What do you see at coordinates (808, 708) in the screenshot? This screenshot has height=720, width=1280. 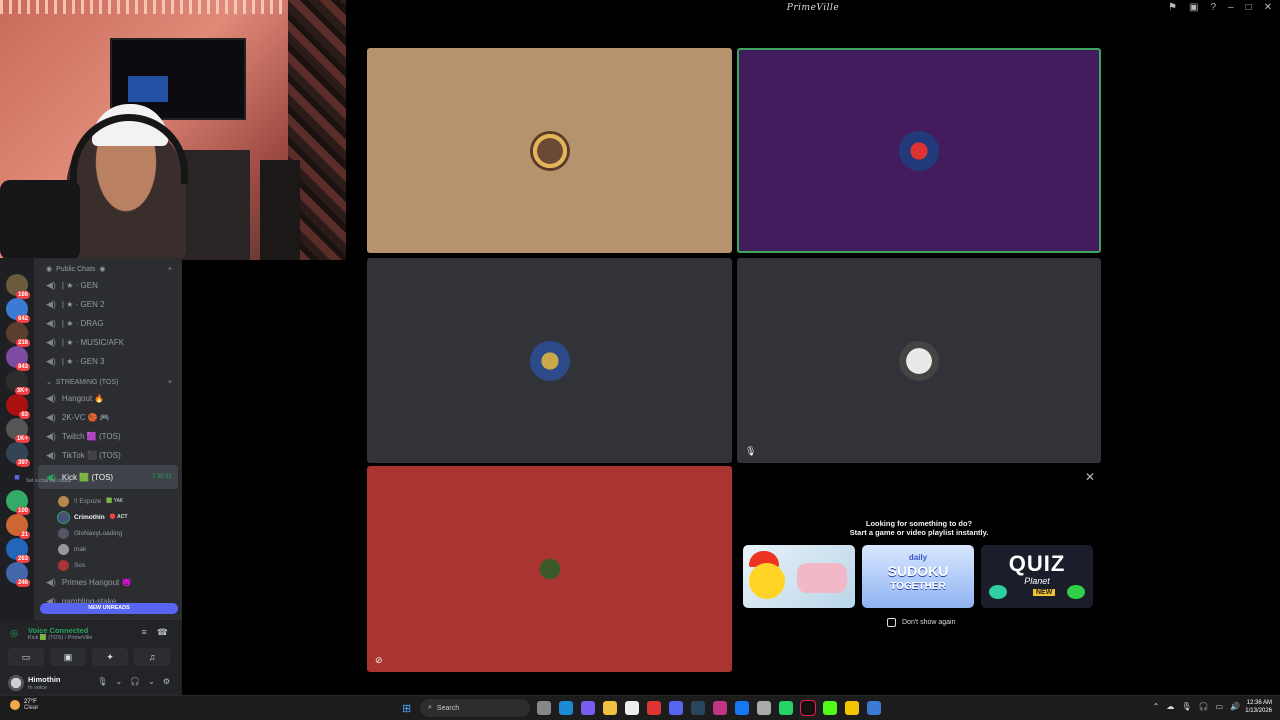 I see `tiktok-icon` at bounding box center [808, 708].